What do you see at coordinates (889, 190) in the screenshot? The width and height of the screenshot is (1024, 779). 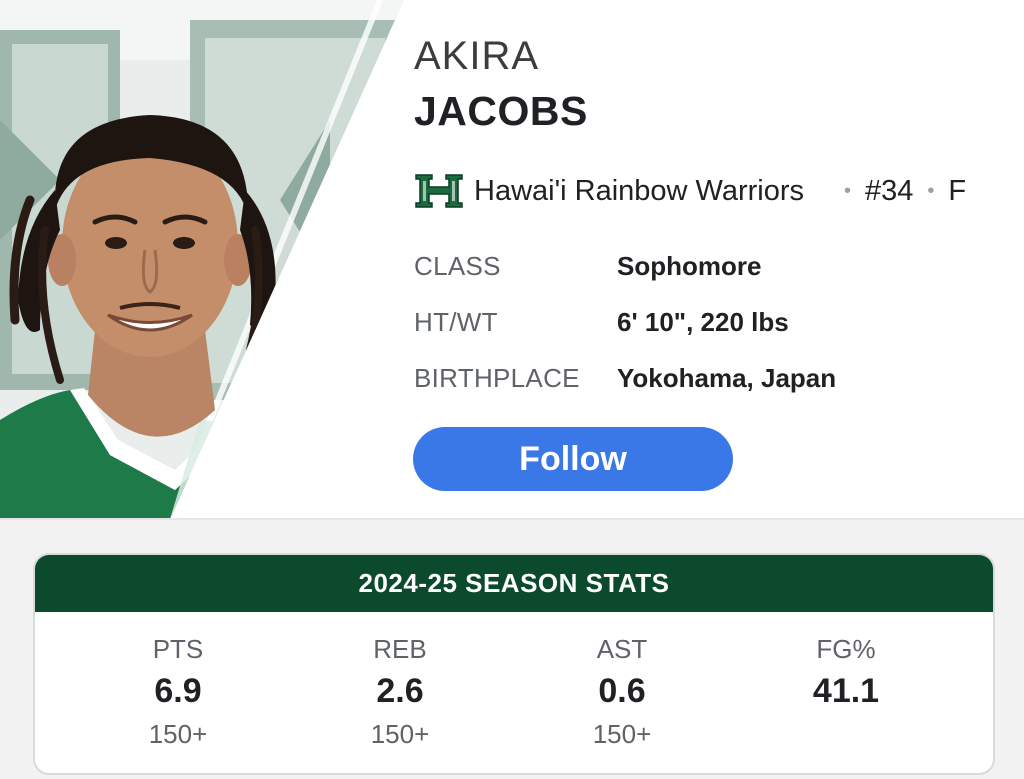 I see `jersey-number: #34` at bounding box center [889, 190].